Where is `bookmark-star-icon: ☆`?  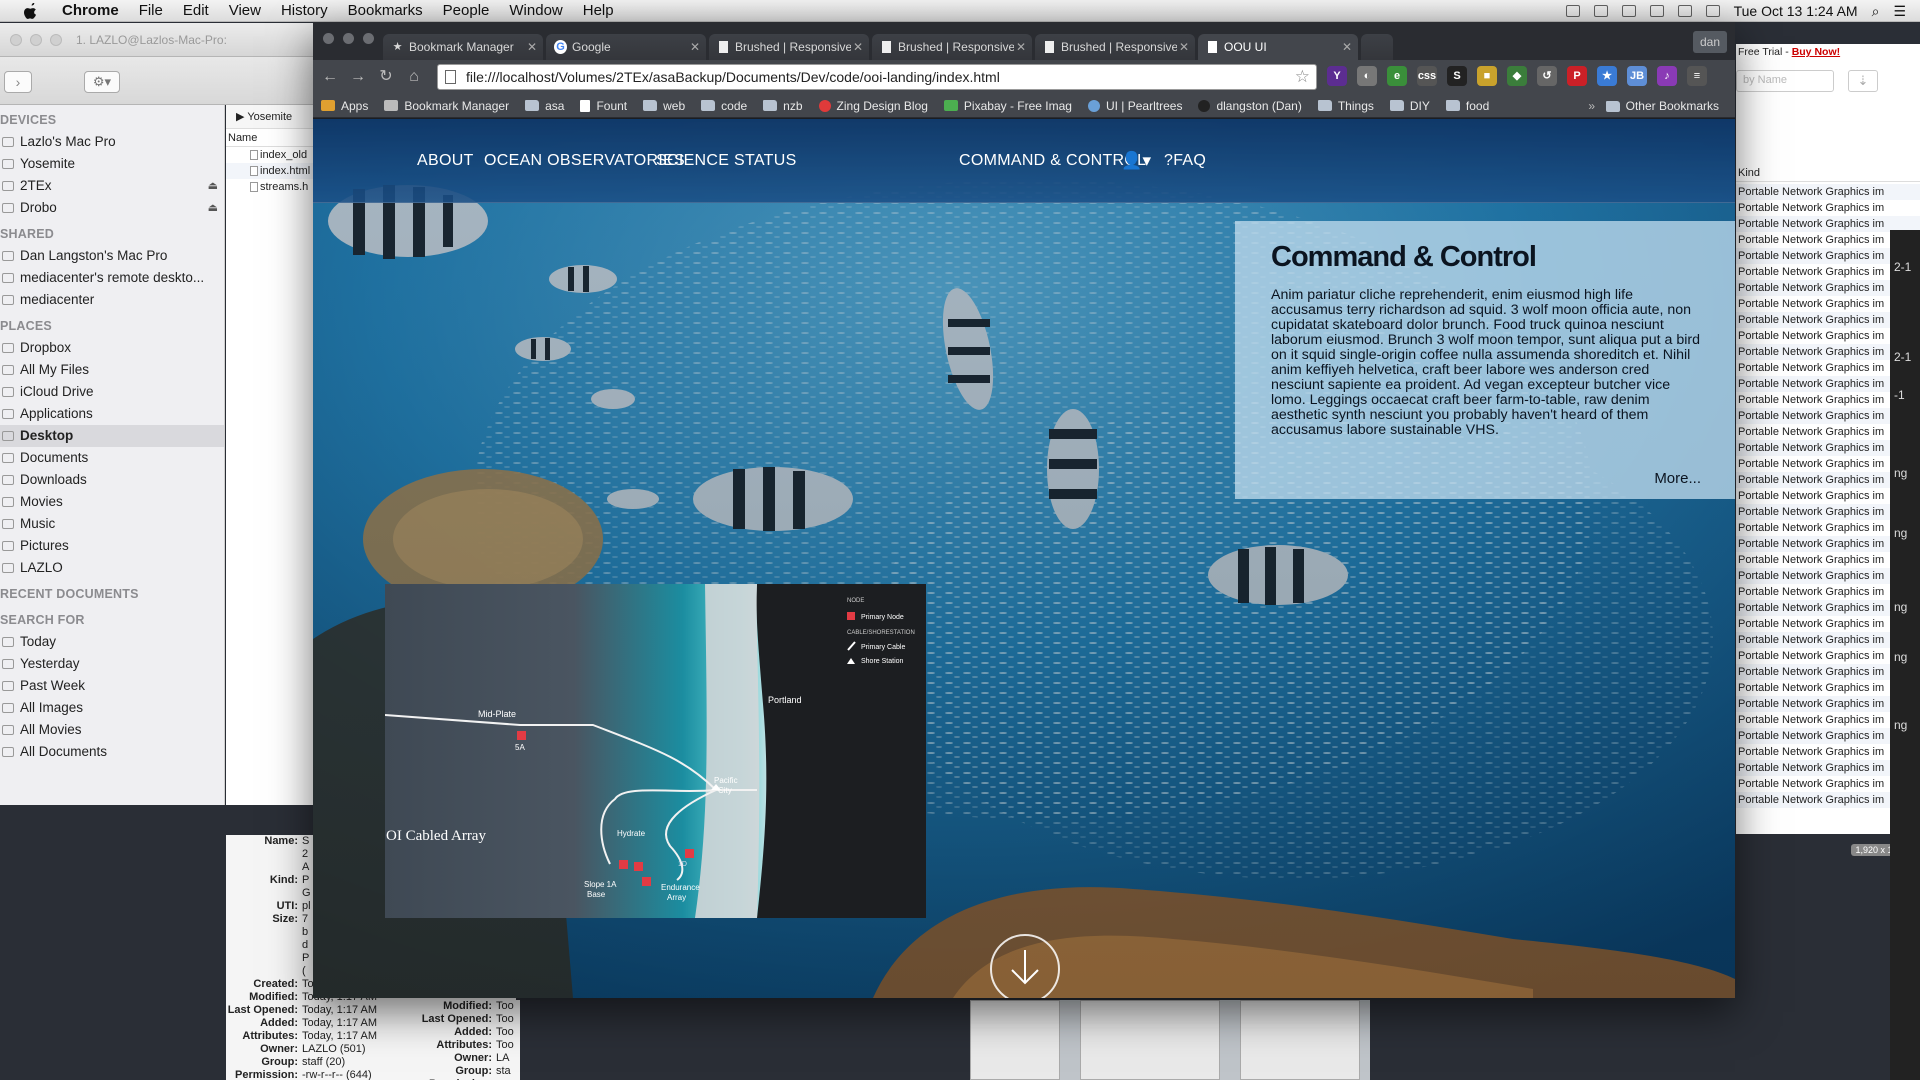
bookmark-star-icon: ☆ is located at coordinates (1302, 77).